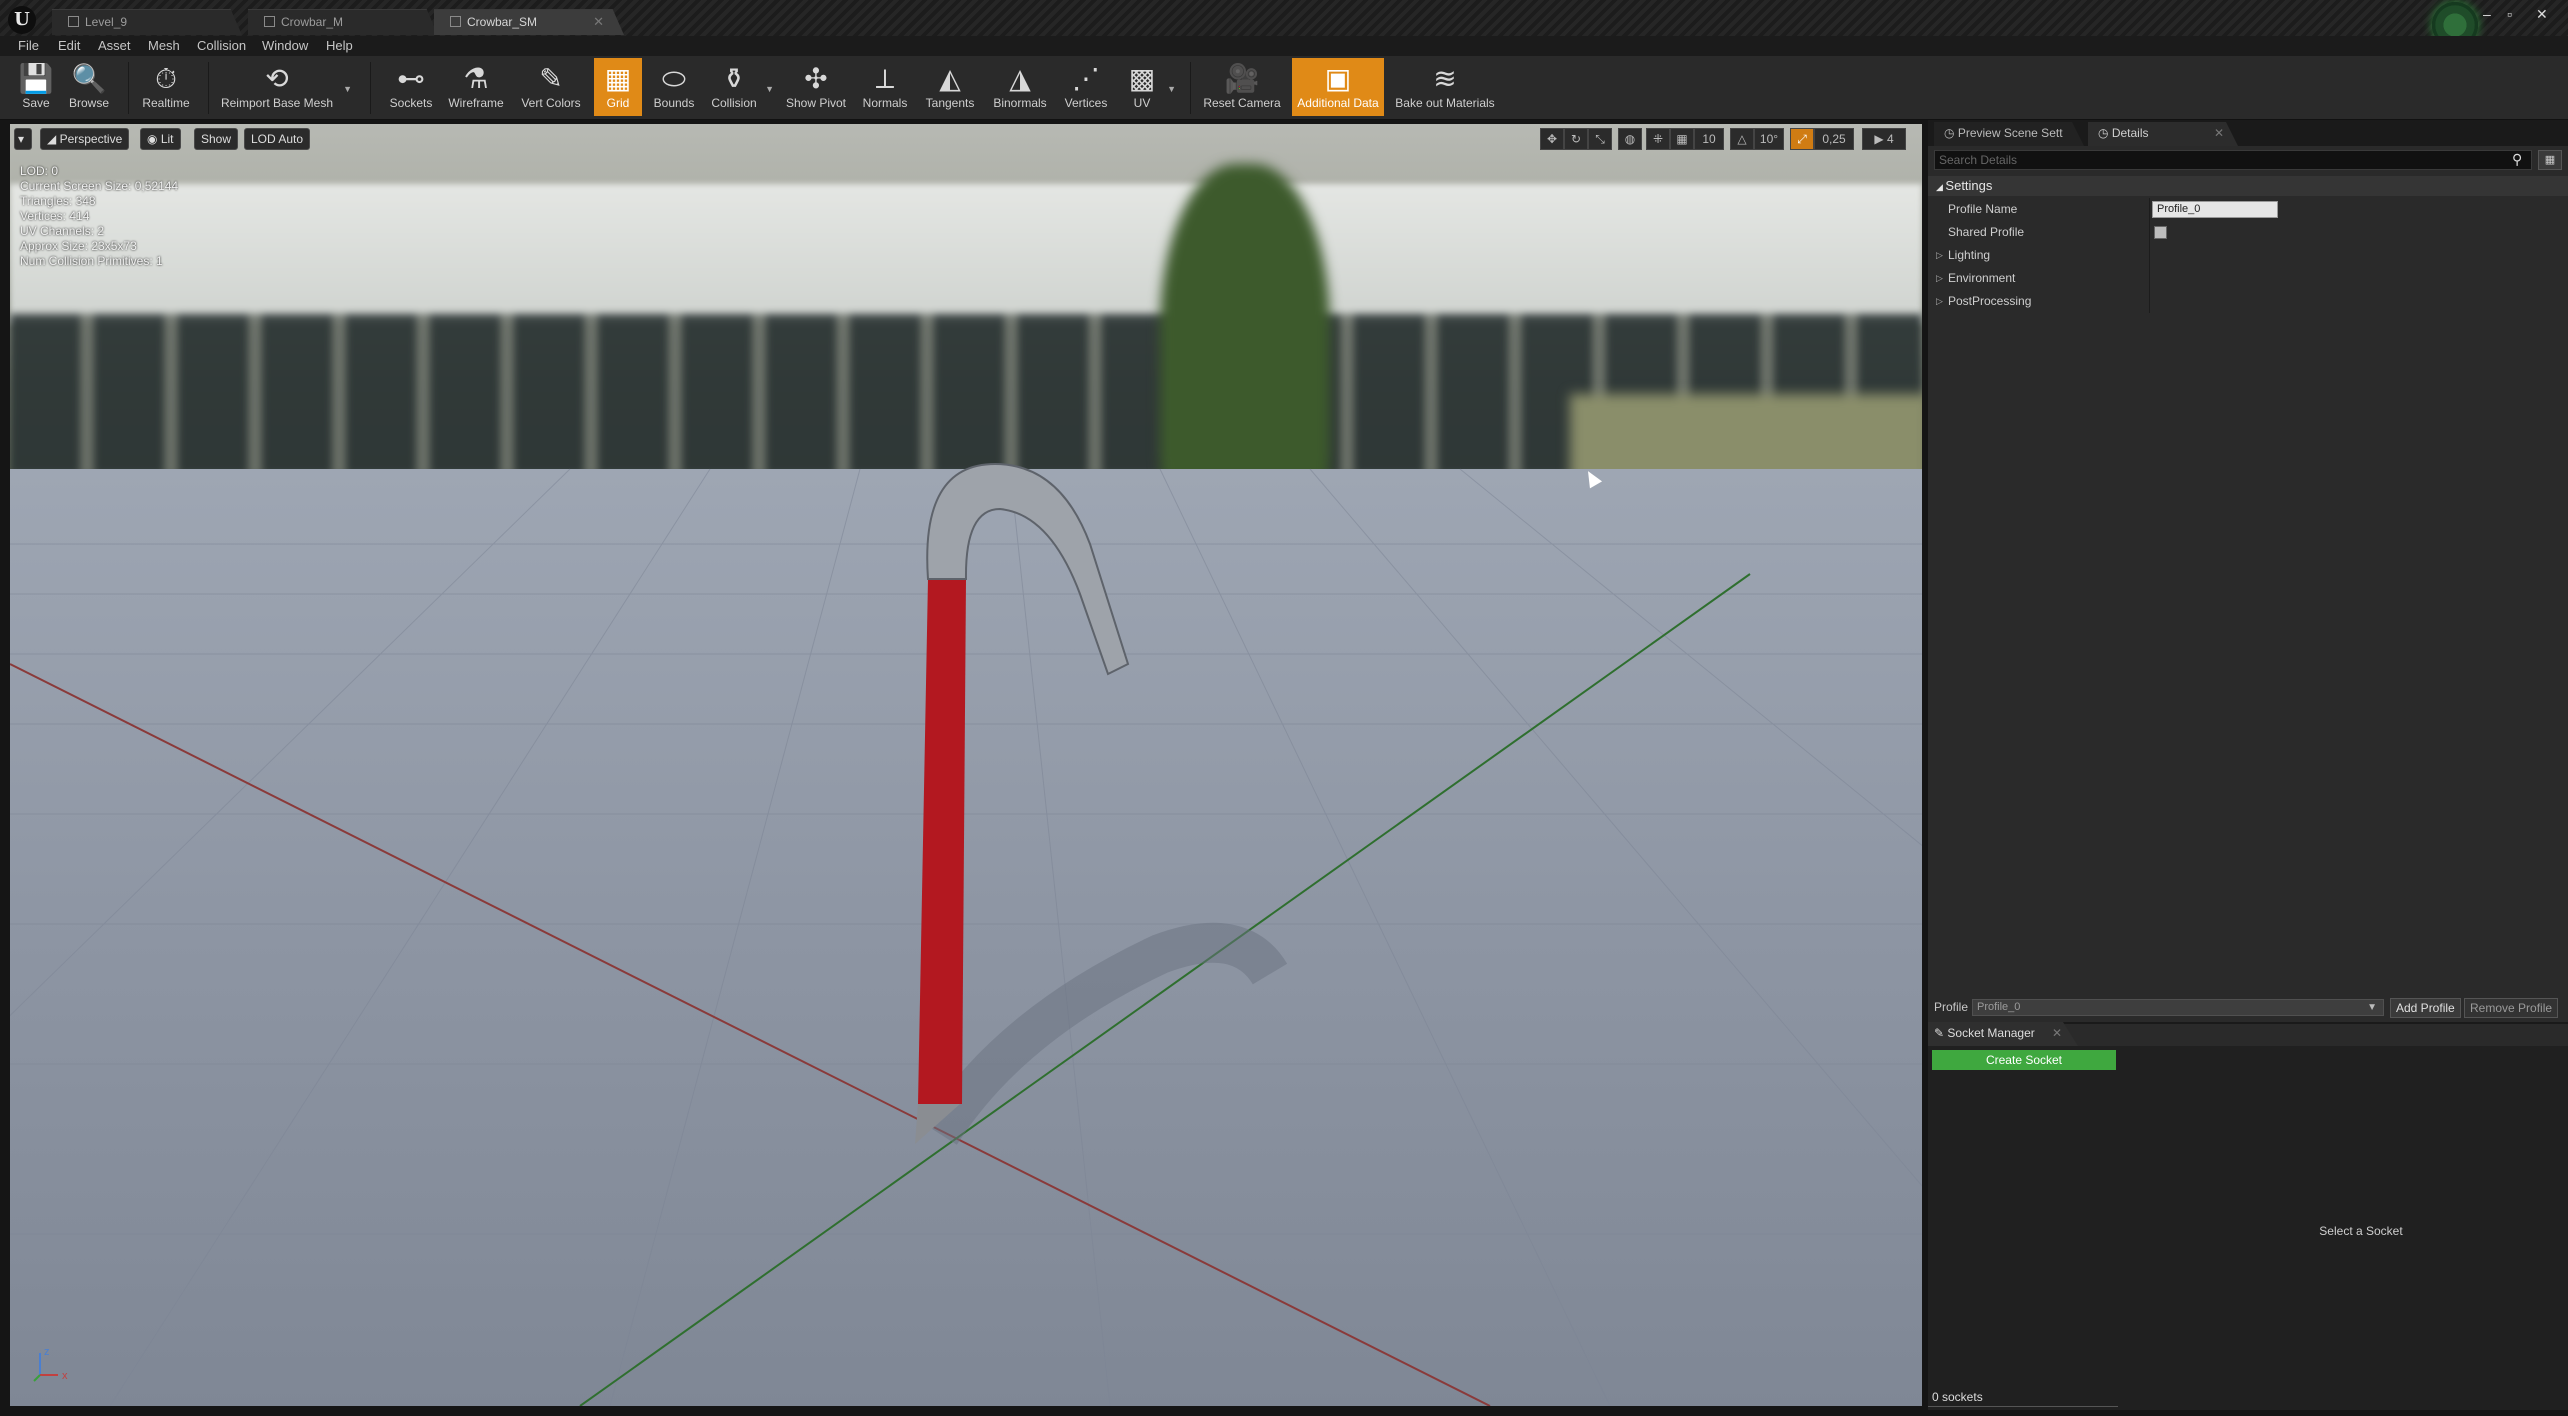  I want to click on menu-collision: Collision, so click(221, 45).